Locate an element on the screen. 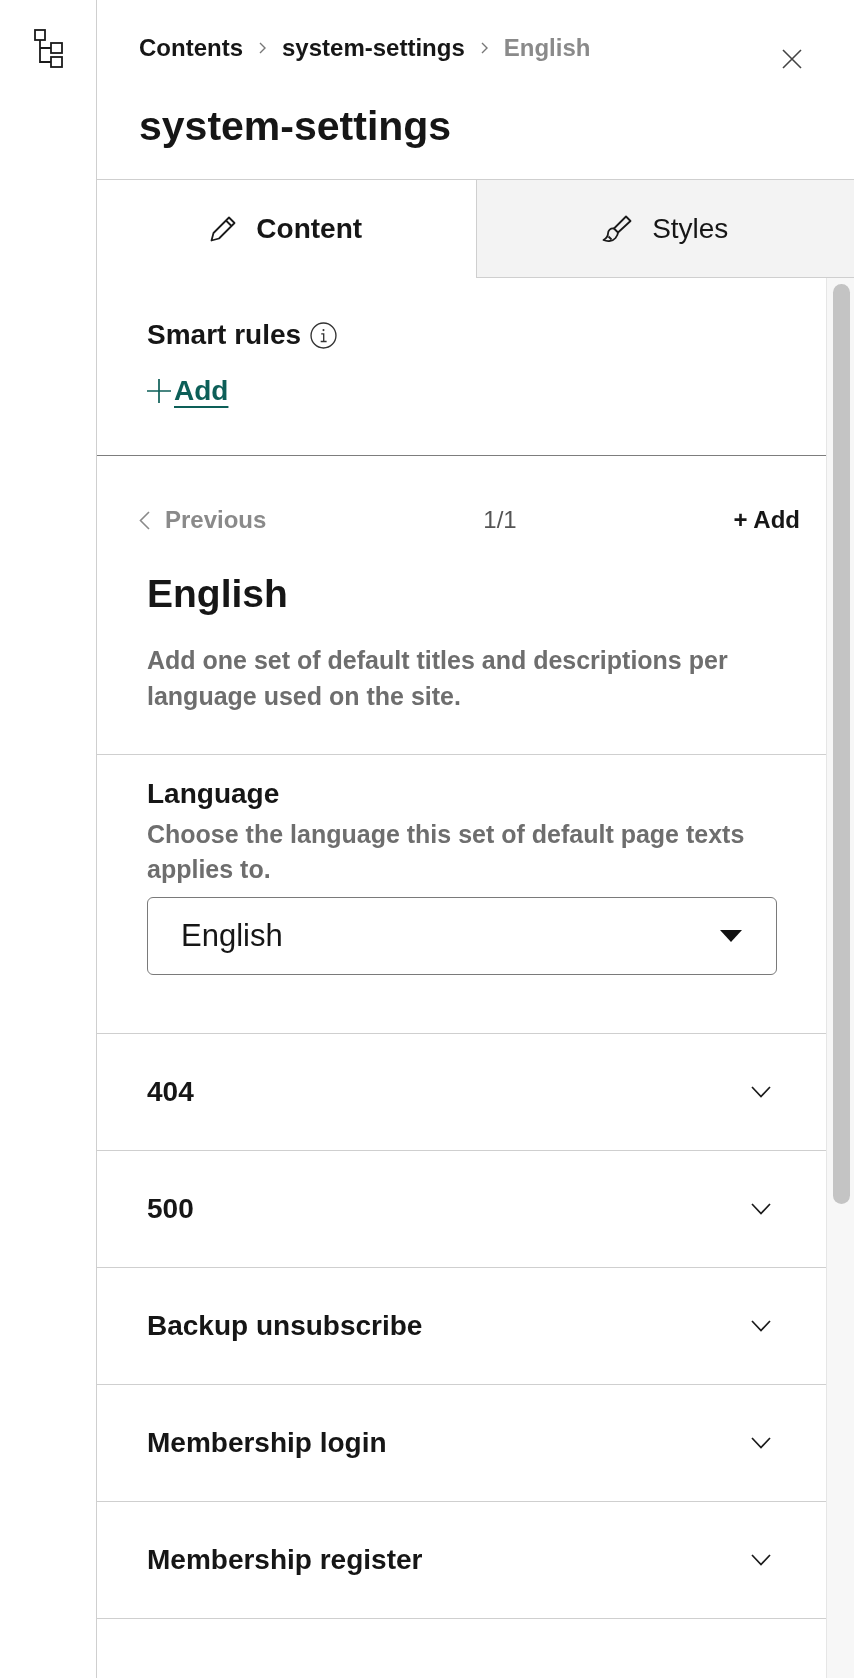 Image resolution: width=854 pixels, height=1678 pixels. language-select: English is located at coordinates (462, 936).